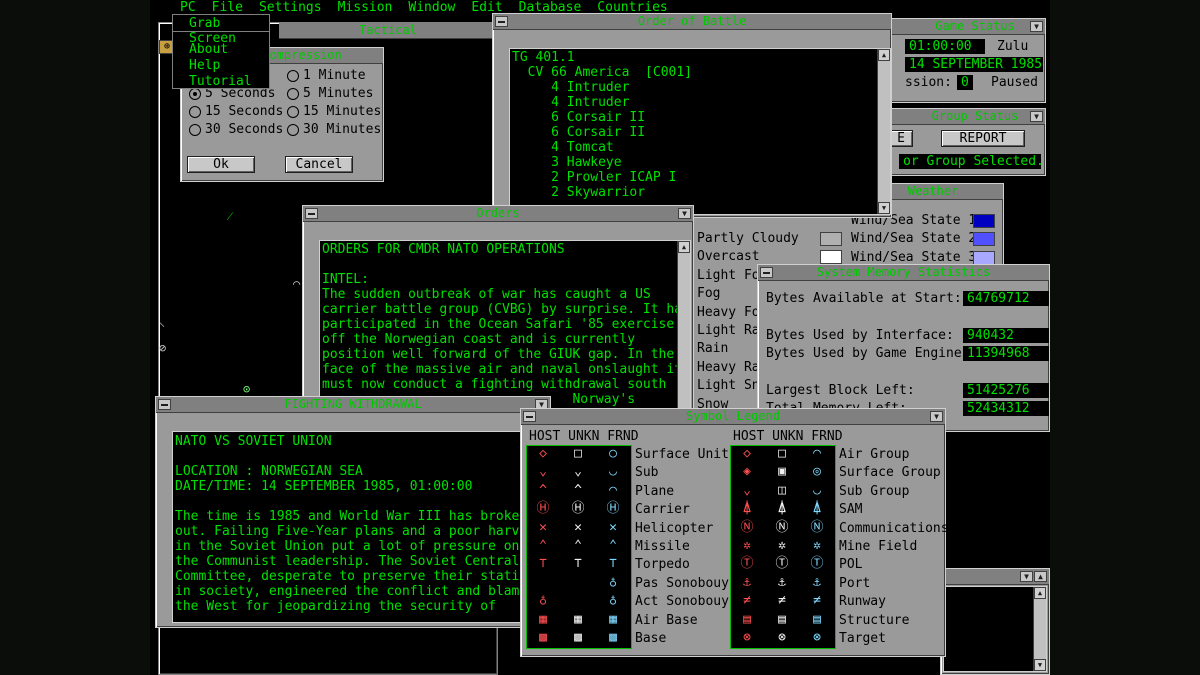 The width and height of the screenshot is (1200, 675). What do you see at coordinates (747, 453) in the screenshot?
I see `legend-symbol-icon: ◇` at bounding box center [747, 453].